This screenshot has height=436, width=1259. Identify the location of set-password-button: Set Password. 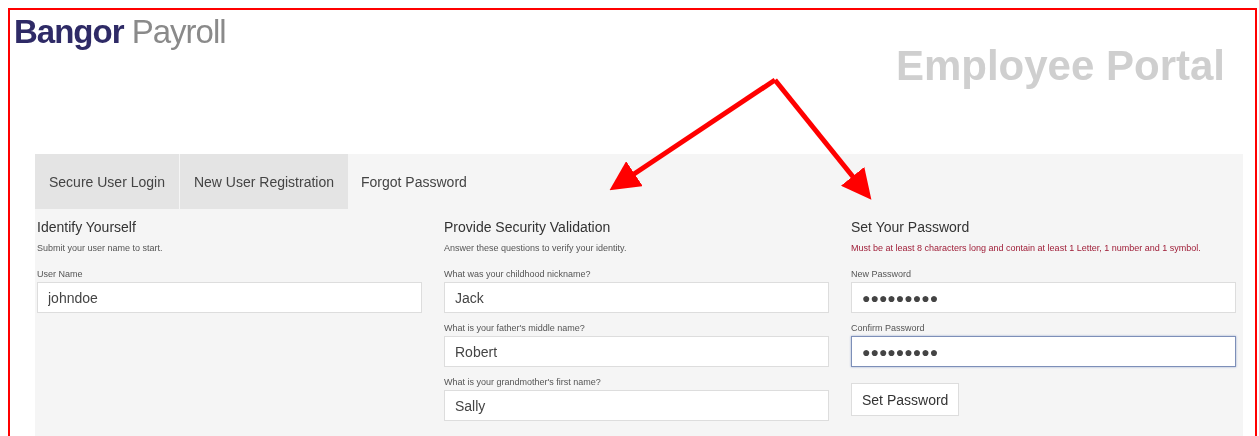
(905, 399).